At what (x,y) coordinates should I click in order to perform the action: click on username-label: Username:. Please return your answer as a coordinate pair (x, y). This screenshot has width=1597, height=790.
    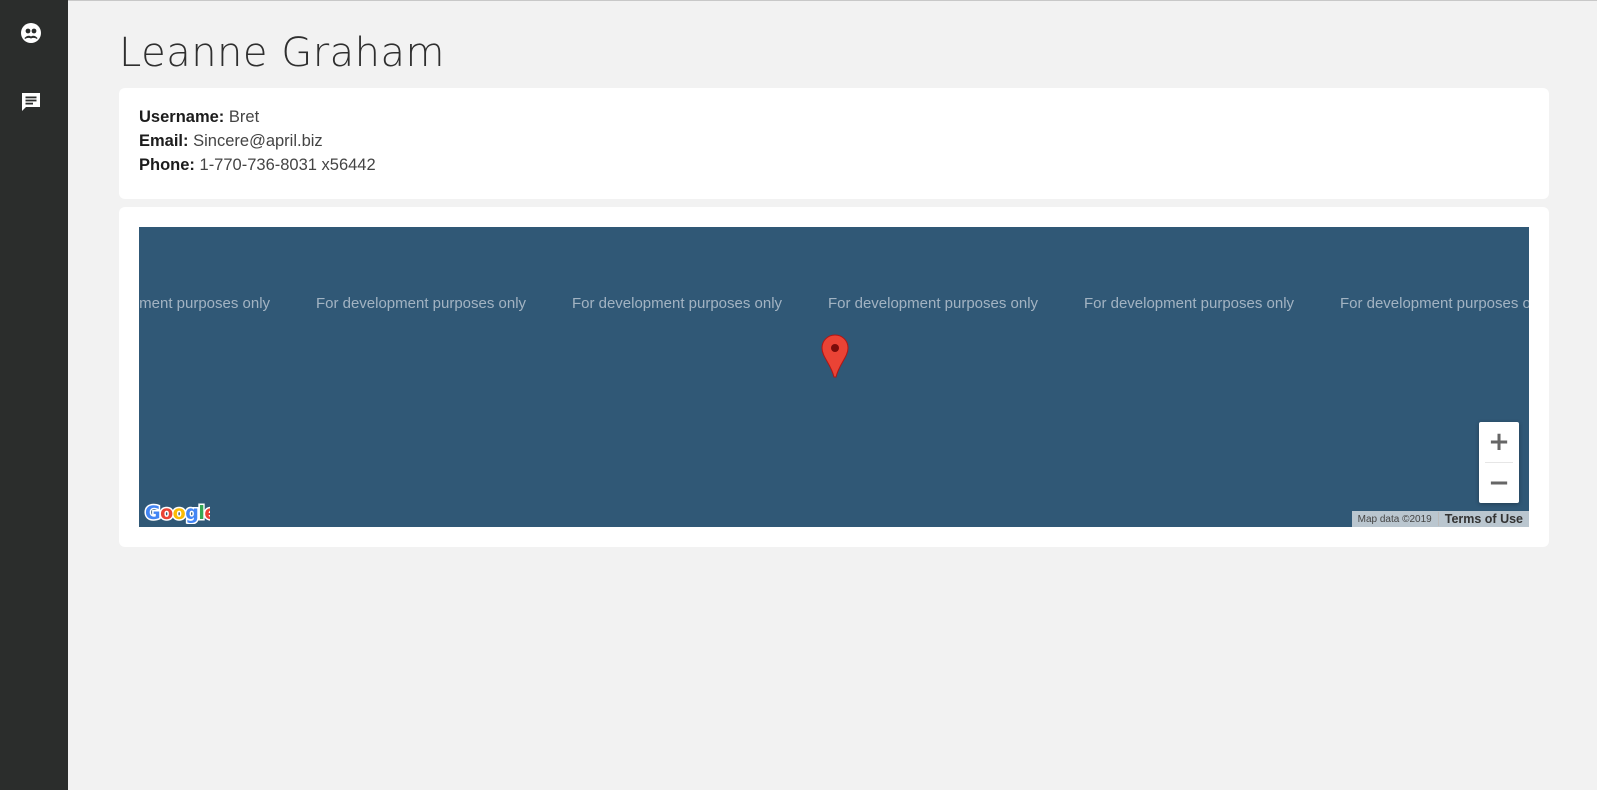
    Looking at the image, I should click on (182, 117).